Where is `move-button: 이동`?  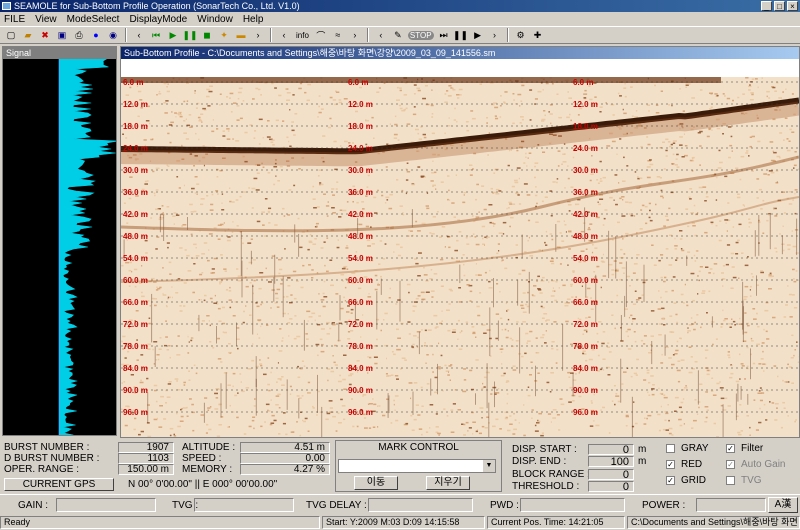
move-button: 이동 is located at coordinates (376, 483).